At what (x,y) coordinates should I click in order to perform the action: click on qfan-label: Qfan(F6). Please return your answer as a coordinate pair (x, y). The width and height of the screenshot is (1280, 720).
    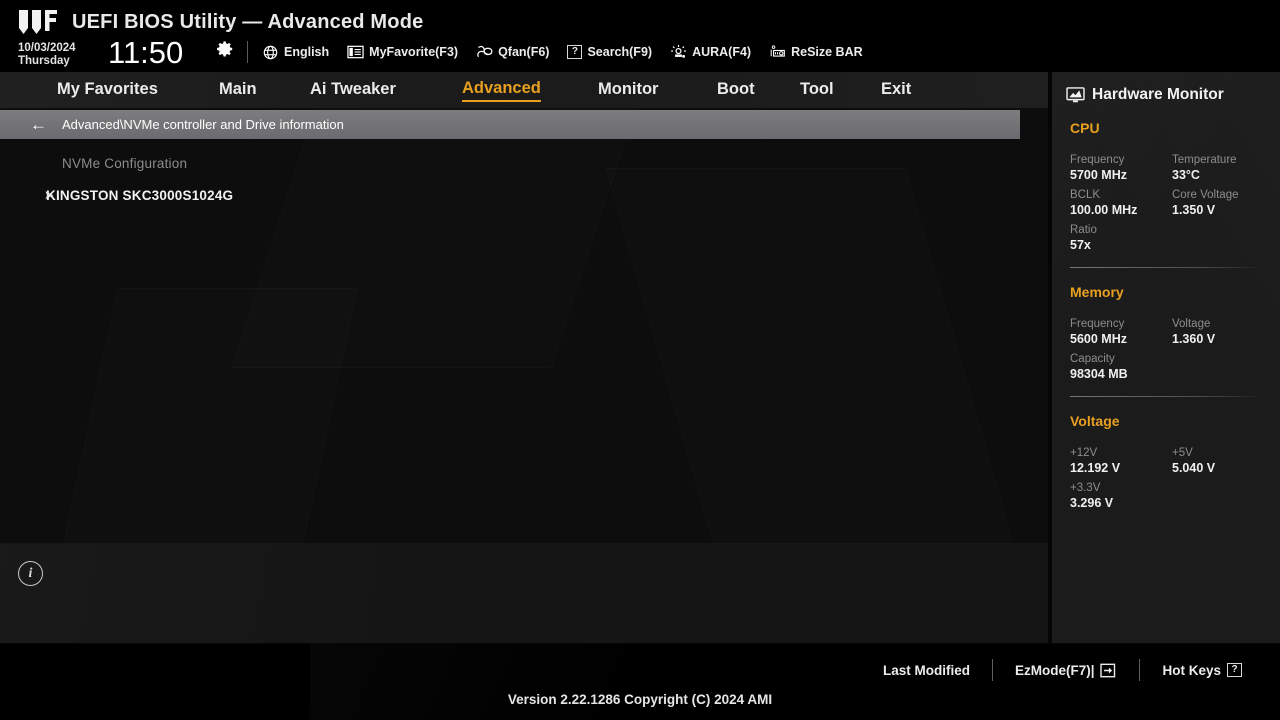
    Looking at the image, I should click on (524, 52).